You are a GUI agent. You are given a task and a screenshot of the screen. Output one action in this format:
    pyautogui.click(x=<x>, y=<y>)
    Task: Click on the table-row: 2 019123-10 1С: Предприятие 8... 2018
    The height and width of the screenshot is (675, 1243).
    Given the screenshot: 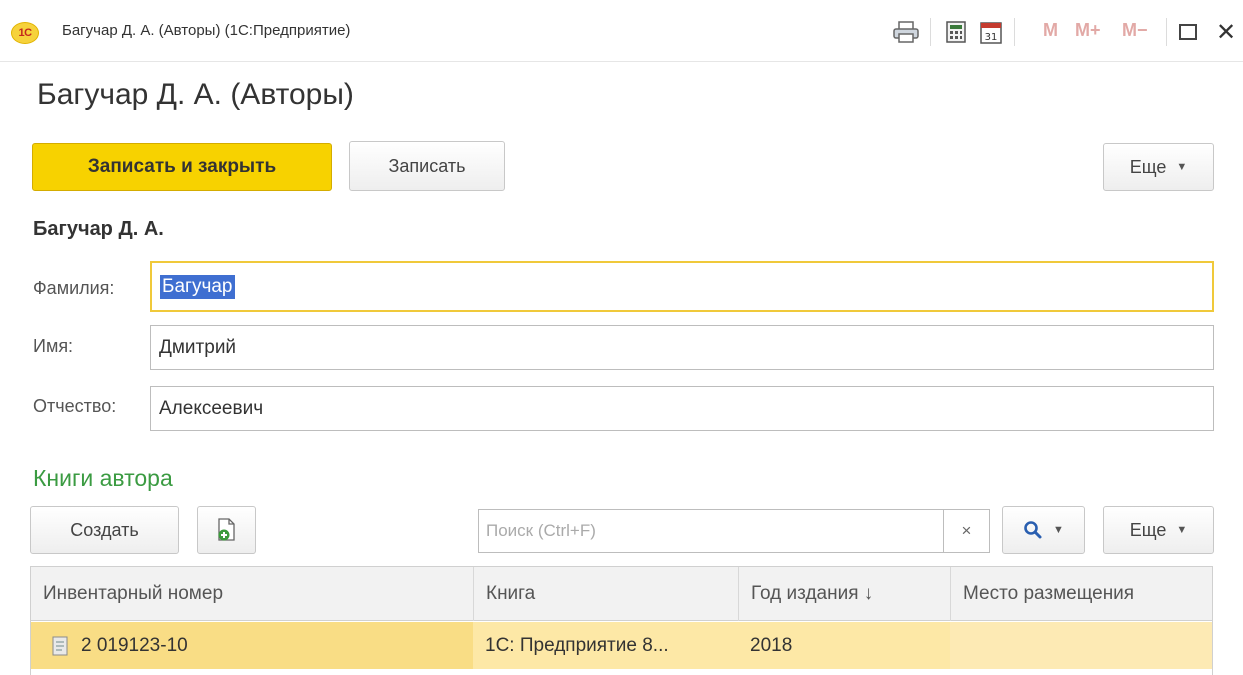 What is the action you would take?
    pyautogui.click(x=621, y=645)
    